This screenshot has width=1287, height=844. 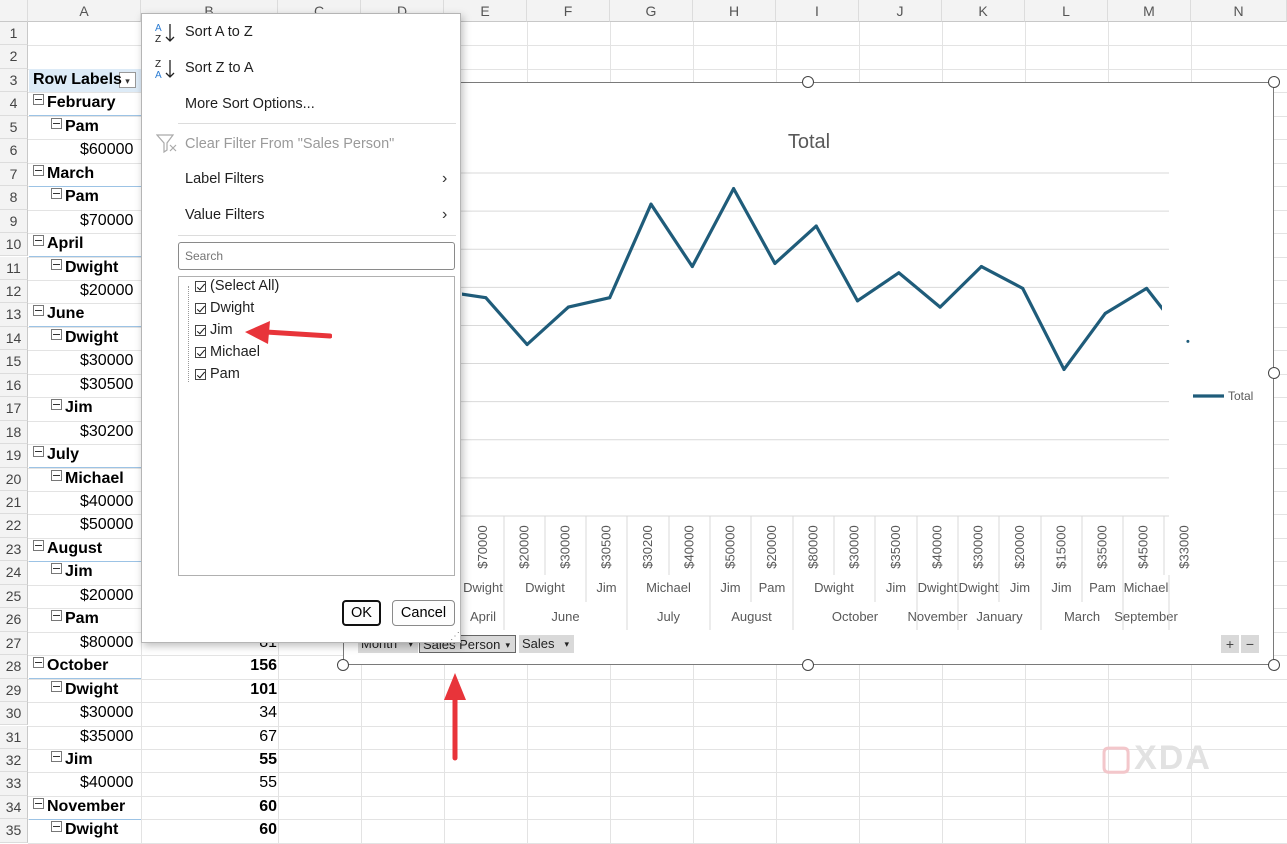 I want to click on row-header-9: 9, so click(x=14, y=221).